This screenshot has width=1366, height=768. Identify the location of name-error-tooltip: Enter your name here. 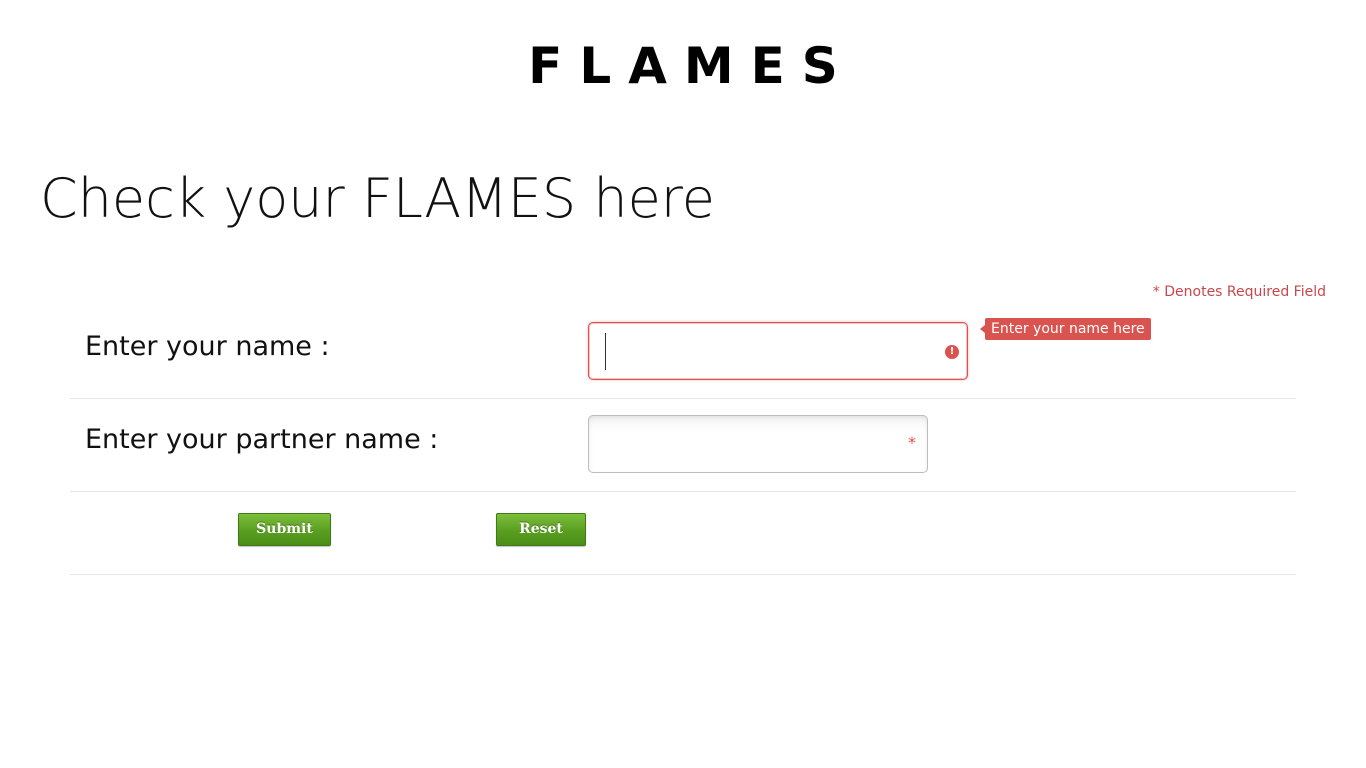
(1065, 329).